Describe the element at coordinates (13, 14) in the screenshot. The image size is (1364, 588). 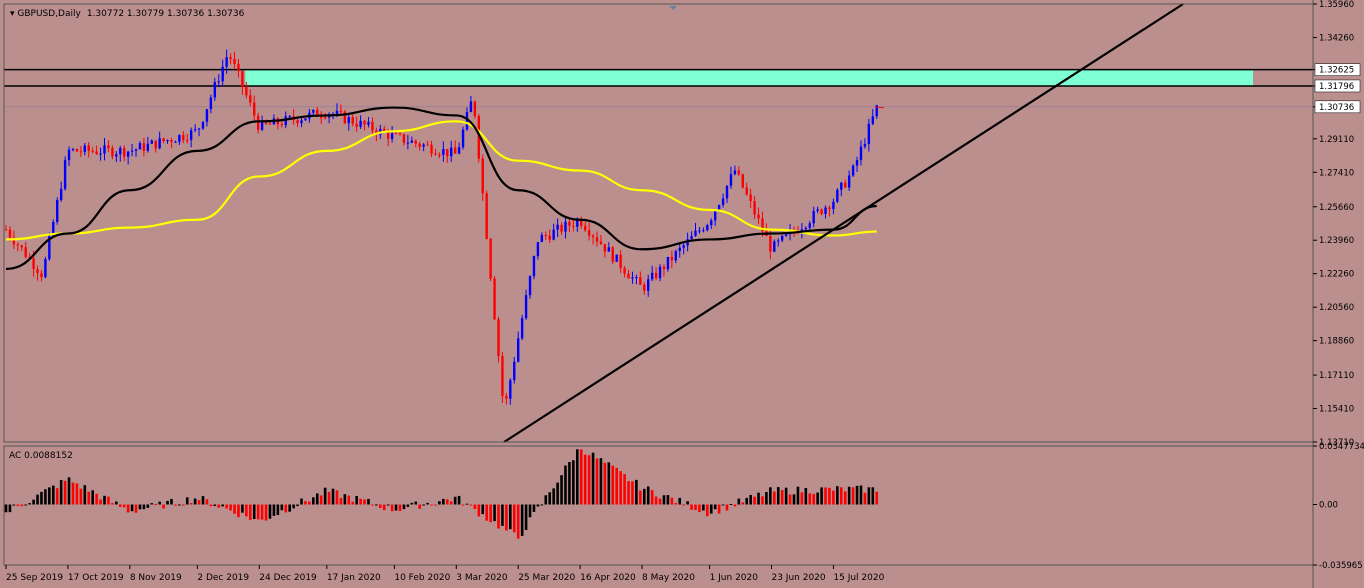
I see `collapse-triangle-icon: ▾` at that location.